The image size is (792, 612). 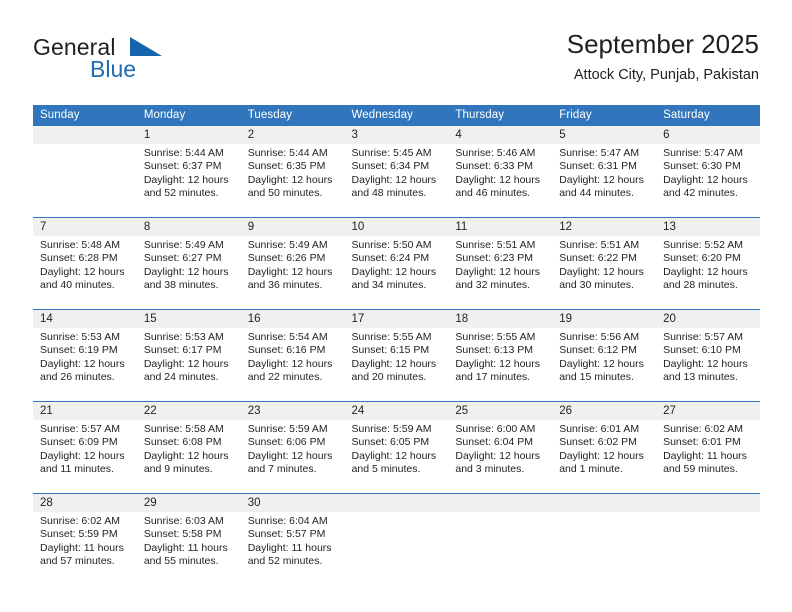 What do you see at coordinates (591, 468) in the screenshot?
I see `daylight-text-line2: and 1 minute.` at bounding box center [591, 468].